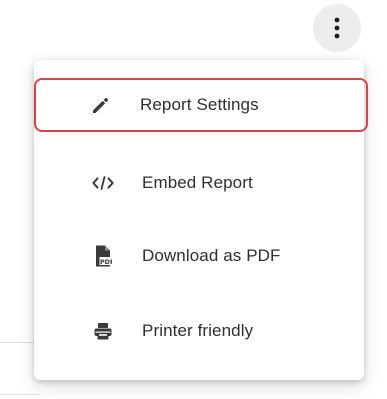 This screenshot has width=387, height=399. I want to click on more-options-button, so click(337, 28).